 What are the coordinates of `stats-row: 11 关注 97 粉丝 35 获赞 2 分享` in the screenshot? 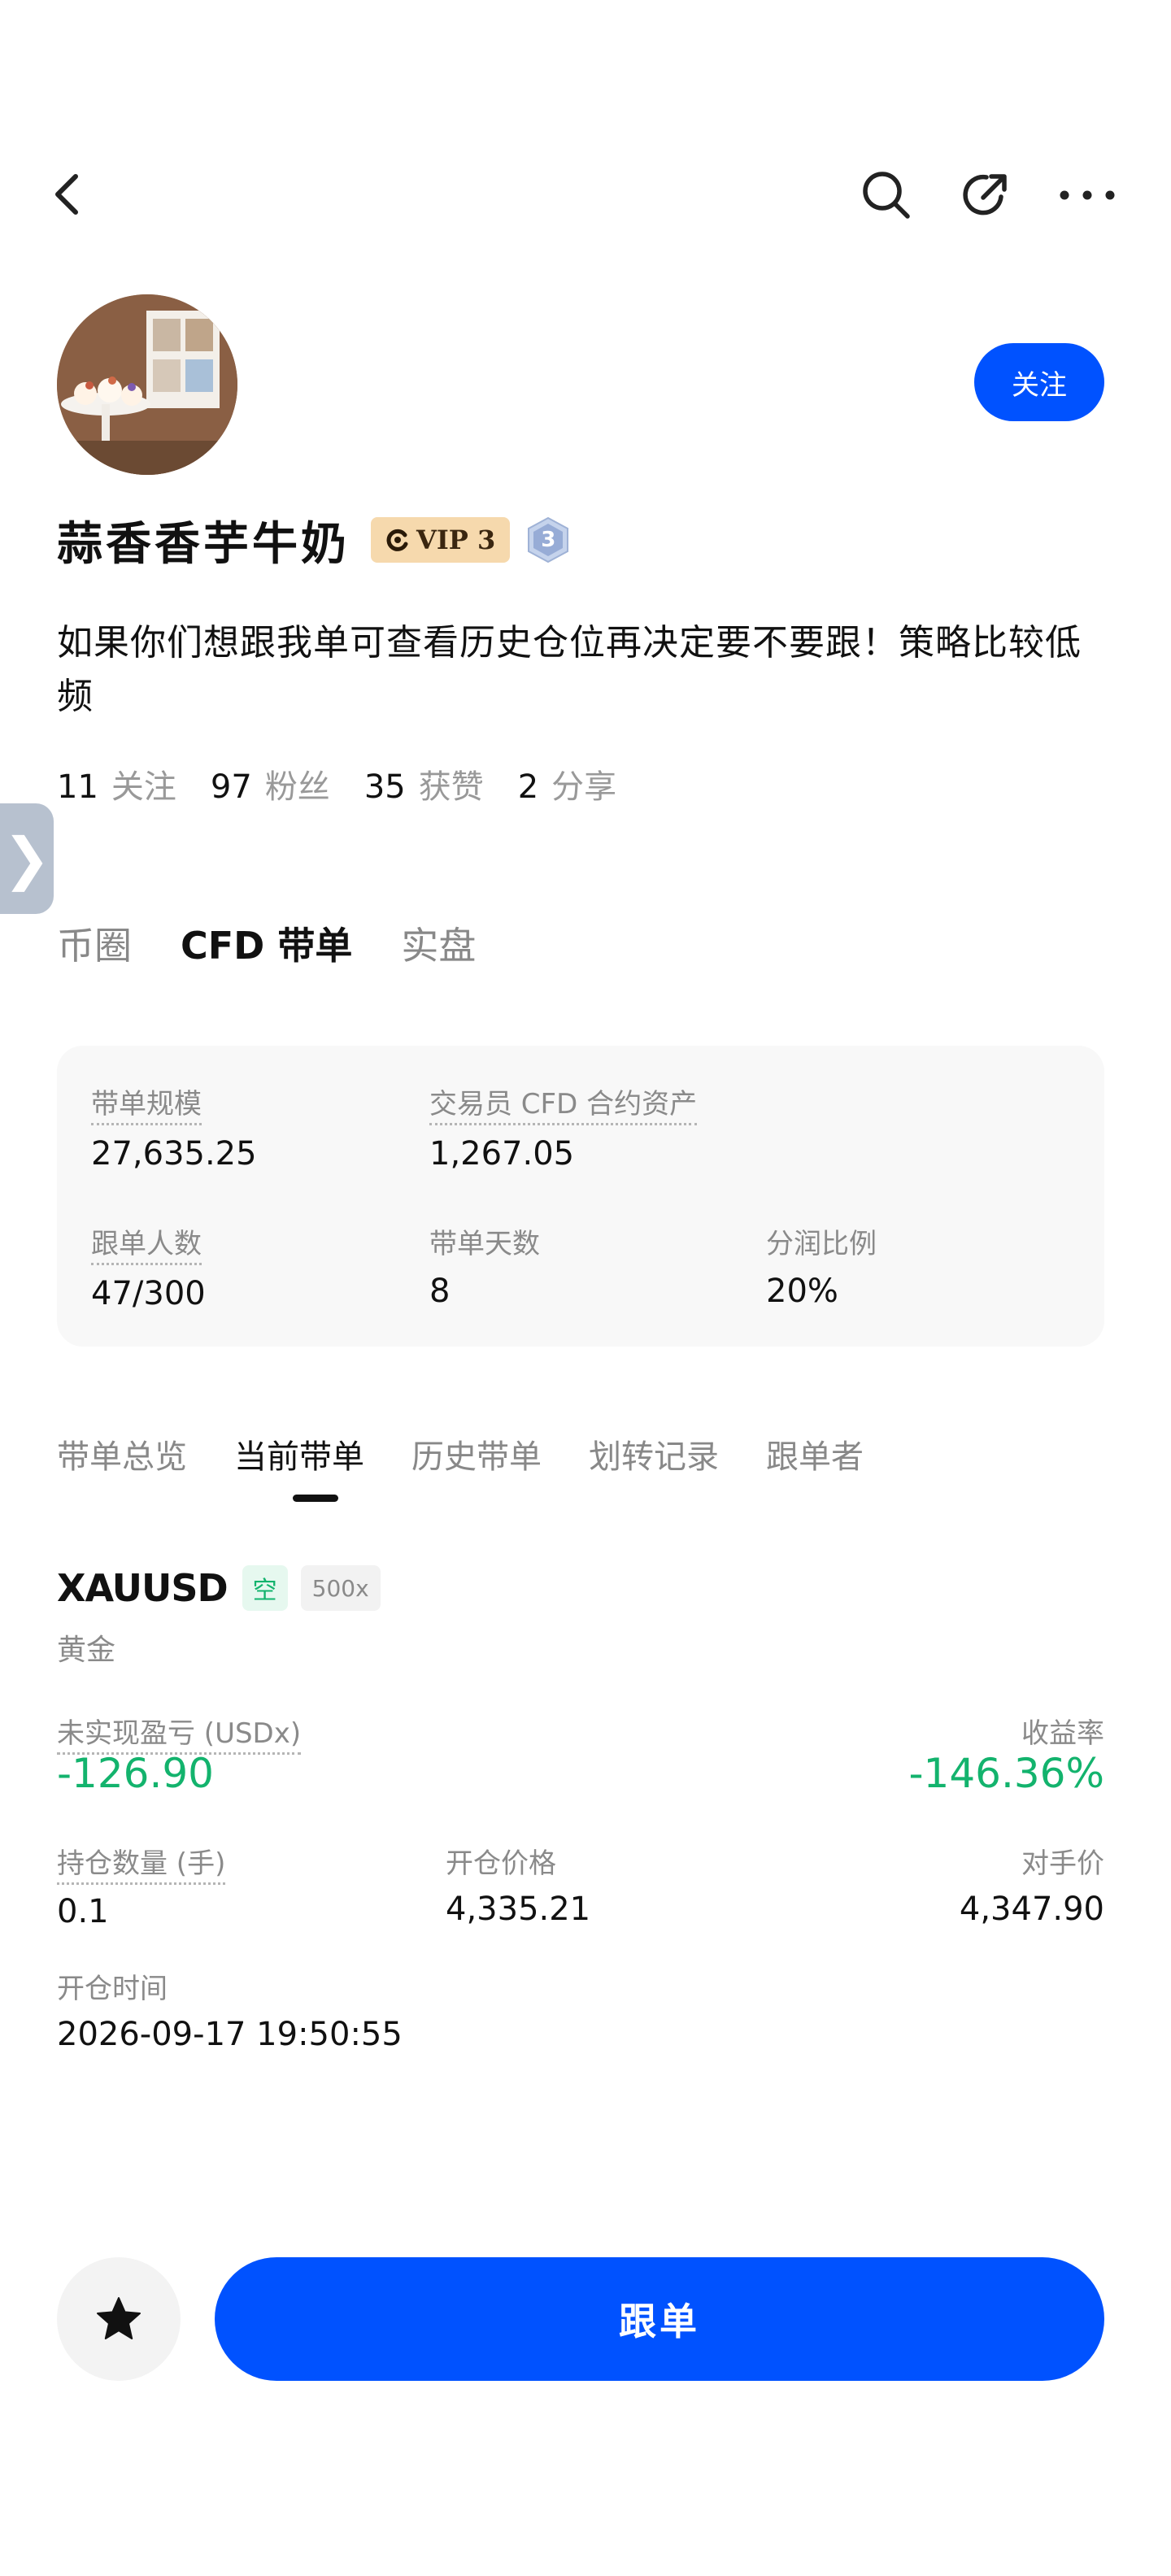 It's located at (354, 784).